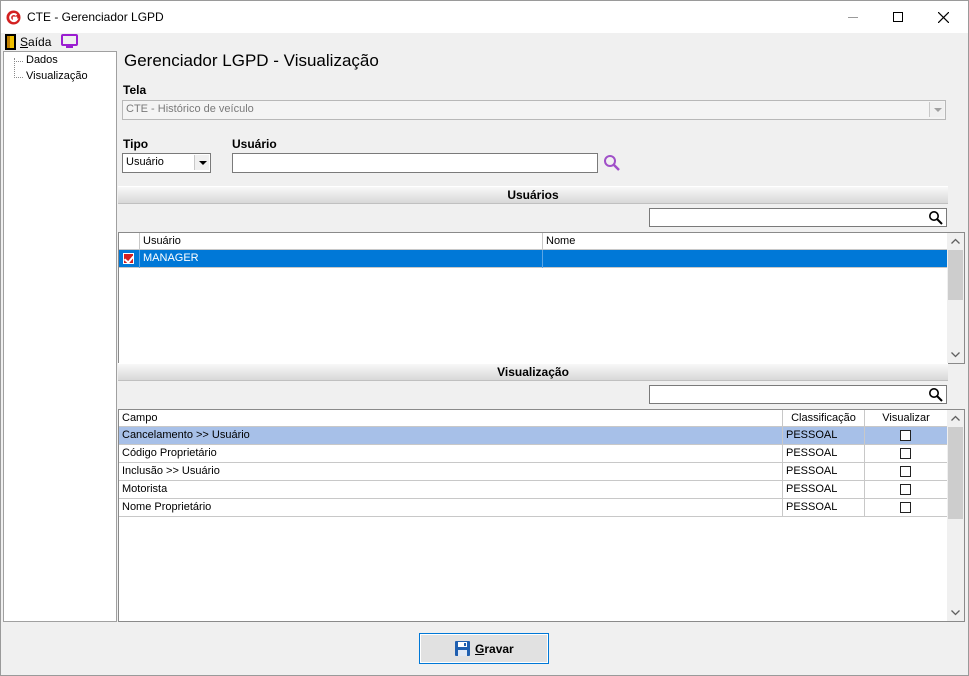  What do you see at coordinates (135, 90) in the screenshot?
I see `tela-label: Tela` at bounding box center [135, 90].